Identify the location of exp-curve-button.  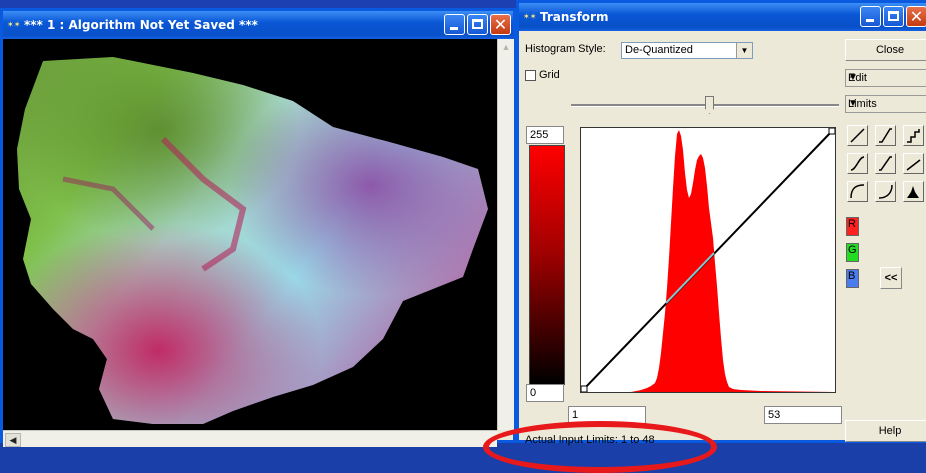
(885, 191).